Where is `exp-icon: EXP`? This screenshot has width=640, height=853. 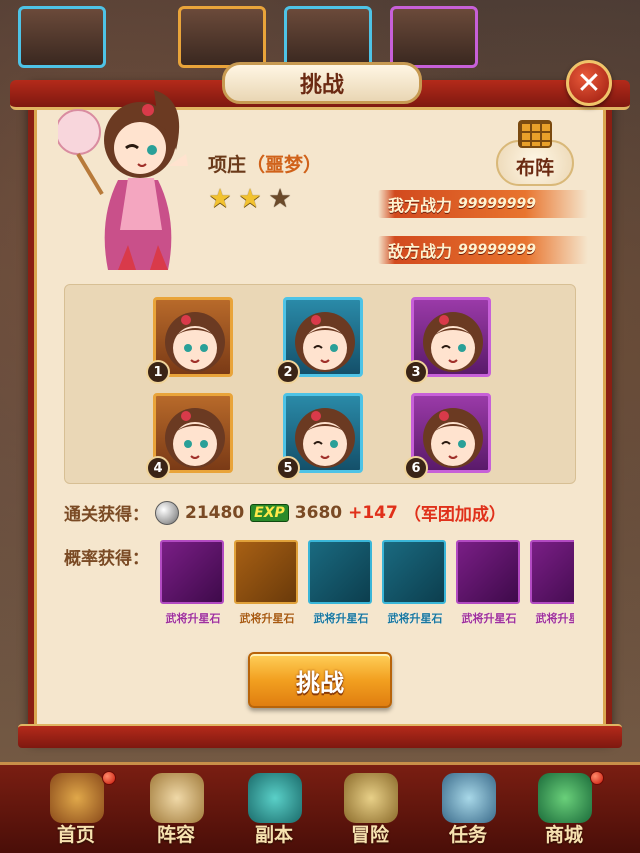
exp-icon: EXP is located at coordinates (269, 512).